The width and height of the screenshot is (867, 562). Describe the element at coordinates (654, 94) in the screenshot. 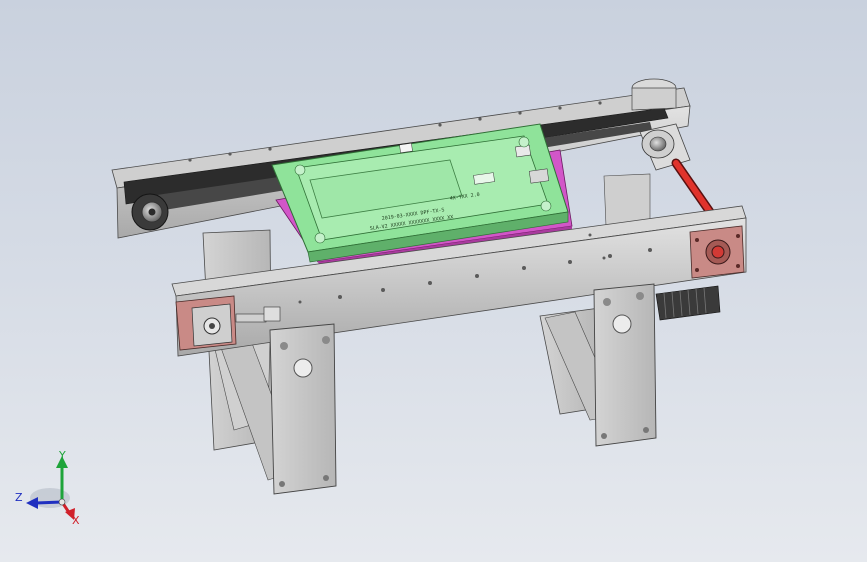

I see `drive-pulley-housing` at that location.